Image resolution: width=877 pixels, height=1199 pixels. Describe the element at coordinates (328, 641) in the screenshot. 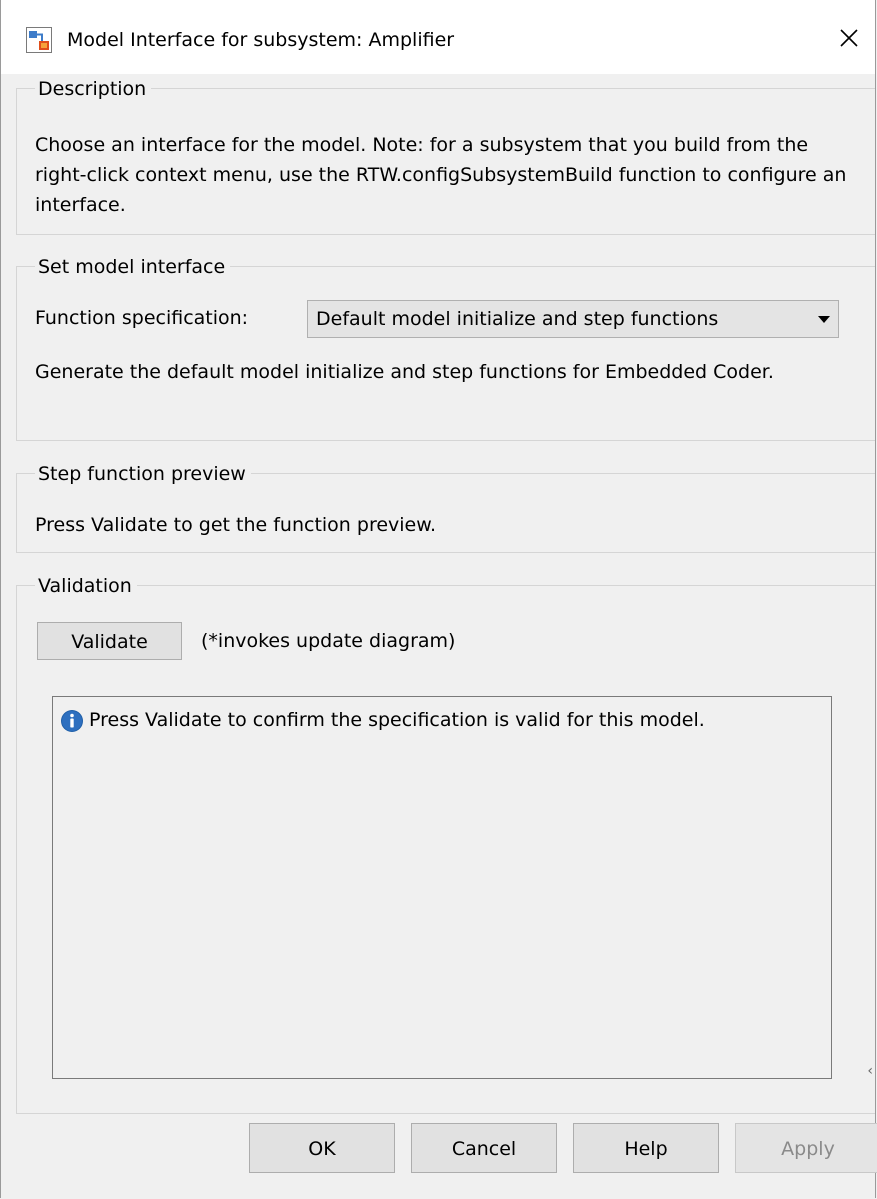

I see `validate-note: (*invokes update diagram)` at that location.